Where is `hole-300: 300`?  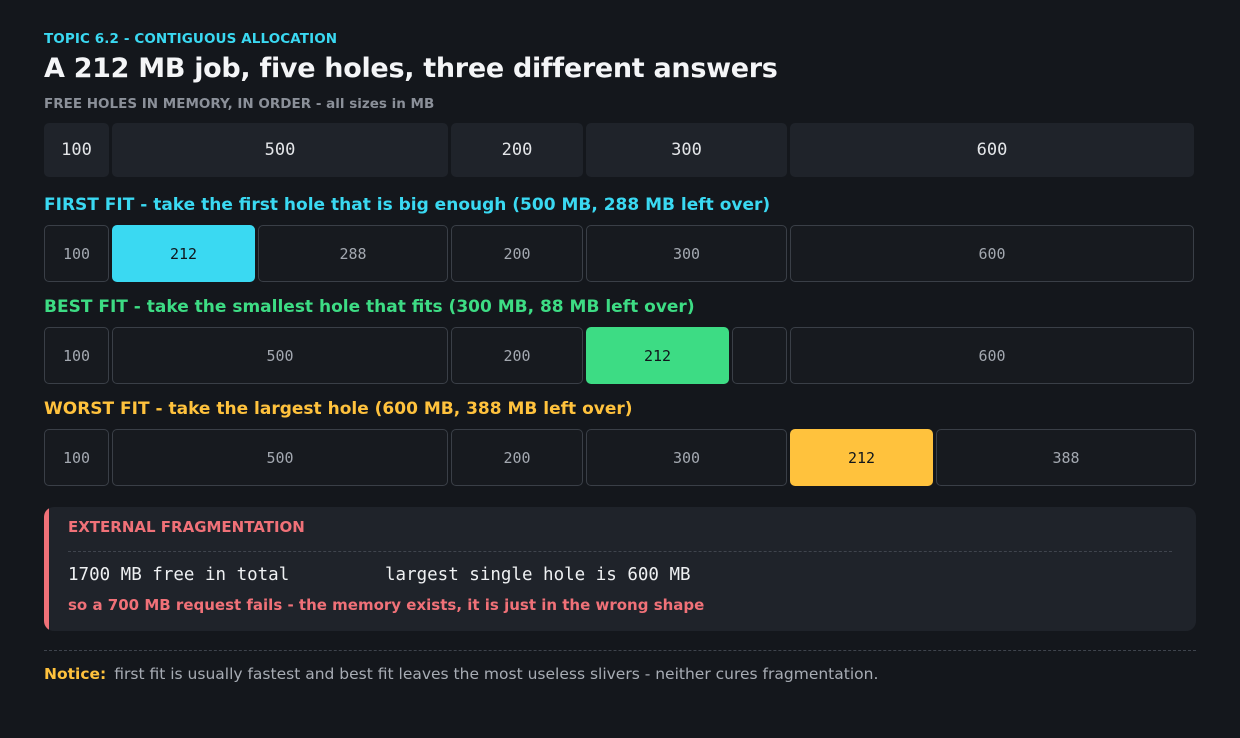
hole-300: 300 is located at coordinates (686, 150).